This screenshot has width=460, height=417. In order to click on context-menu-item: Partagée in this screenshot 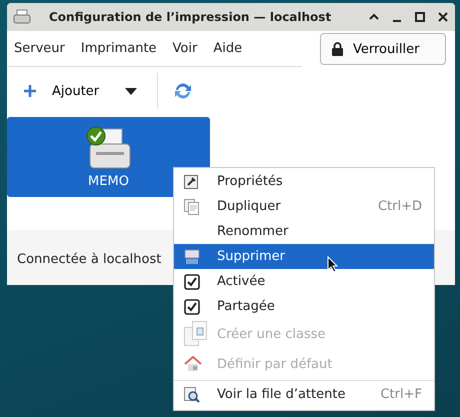, I will do `click(304, 306)`.